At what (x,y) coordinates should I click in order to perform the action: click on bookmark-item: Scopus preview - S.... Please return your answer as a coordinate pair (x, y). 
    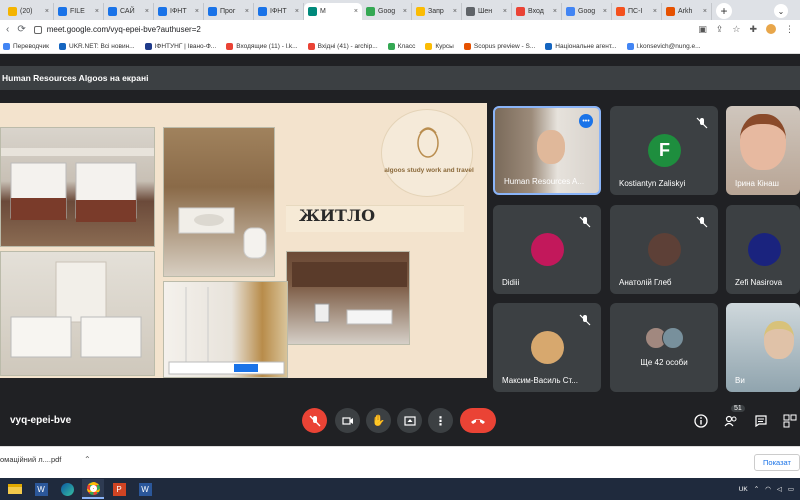
    Looking at the image, I should click on (499, 46).